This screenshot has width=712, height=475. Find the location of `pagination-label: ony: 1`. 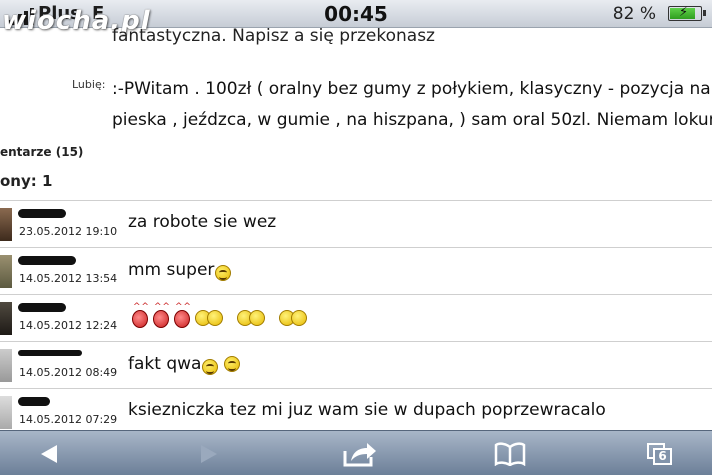

pagination-label: ony: 1 is located at coordinates (26, 181).